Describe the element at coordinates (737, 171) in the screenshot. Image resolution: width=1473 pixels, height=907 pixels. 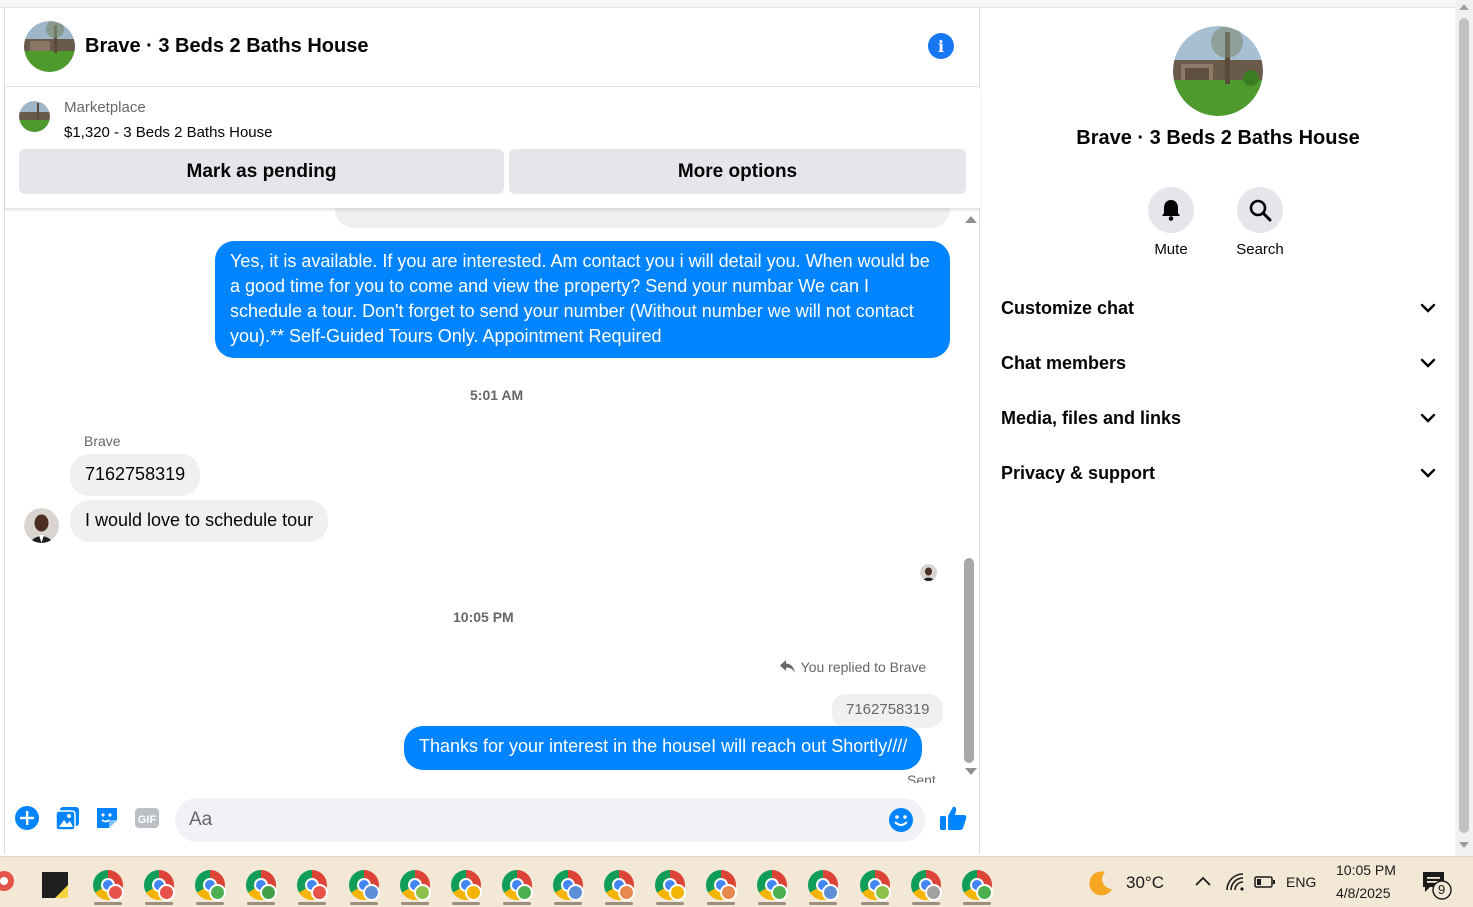
I see `more-options-button: More options` at that location.